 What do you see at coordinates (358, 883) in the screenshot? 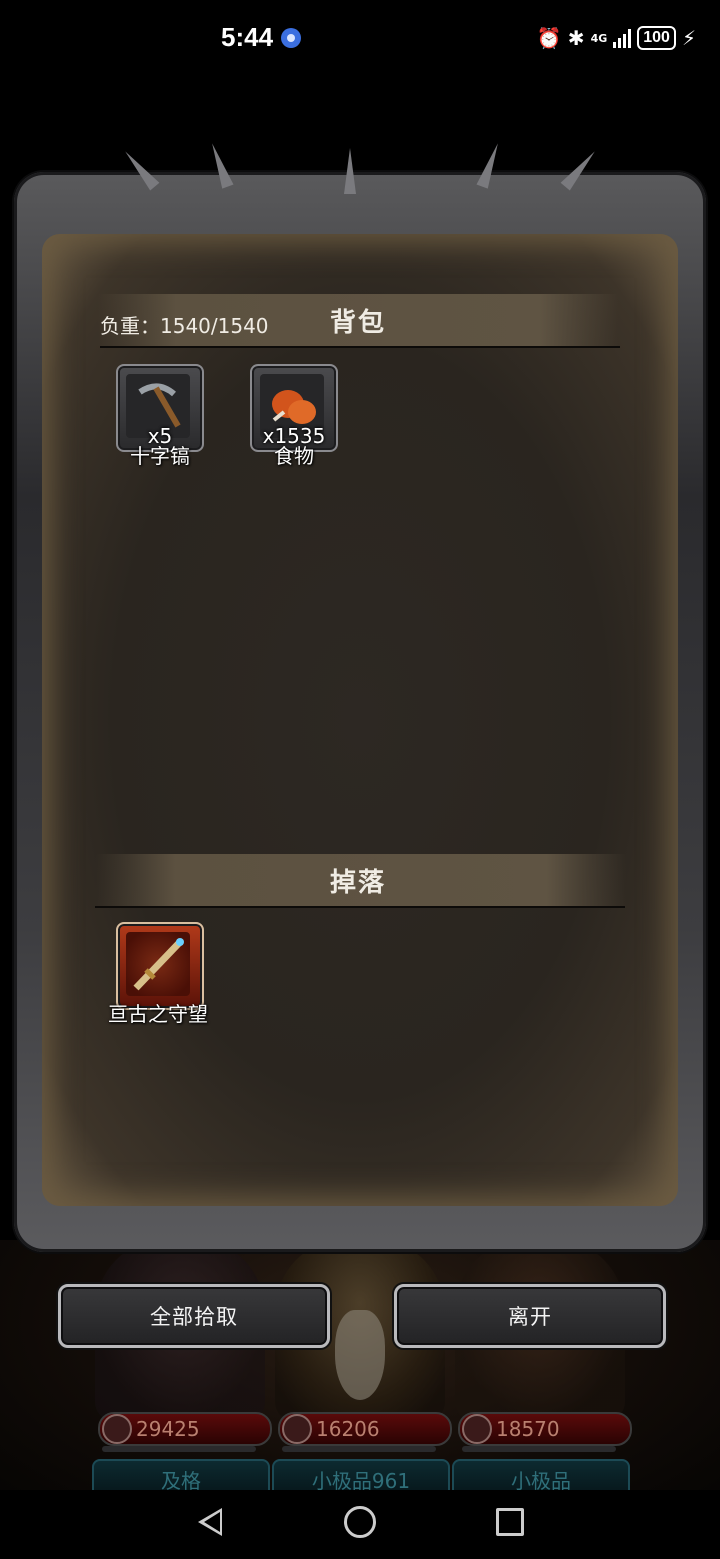
I see `drops-title: 掉落` at bounding box center [358, 883].